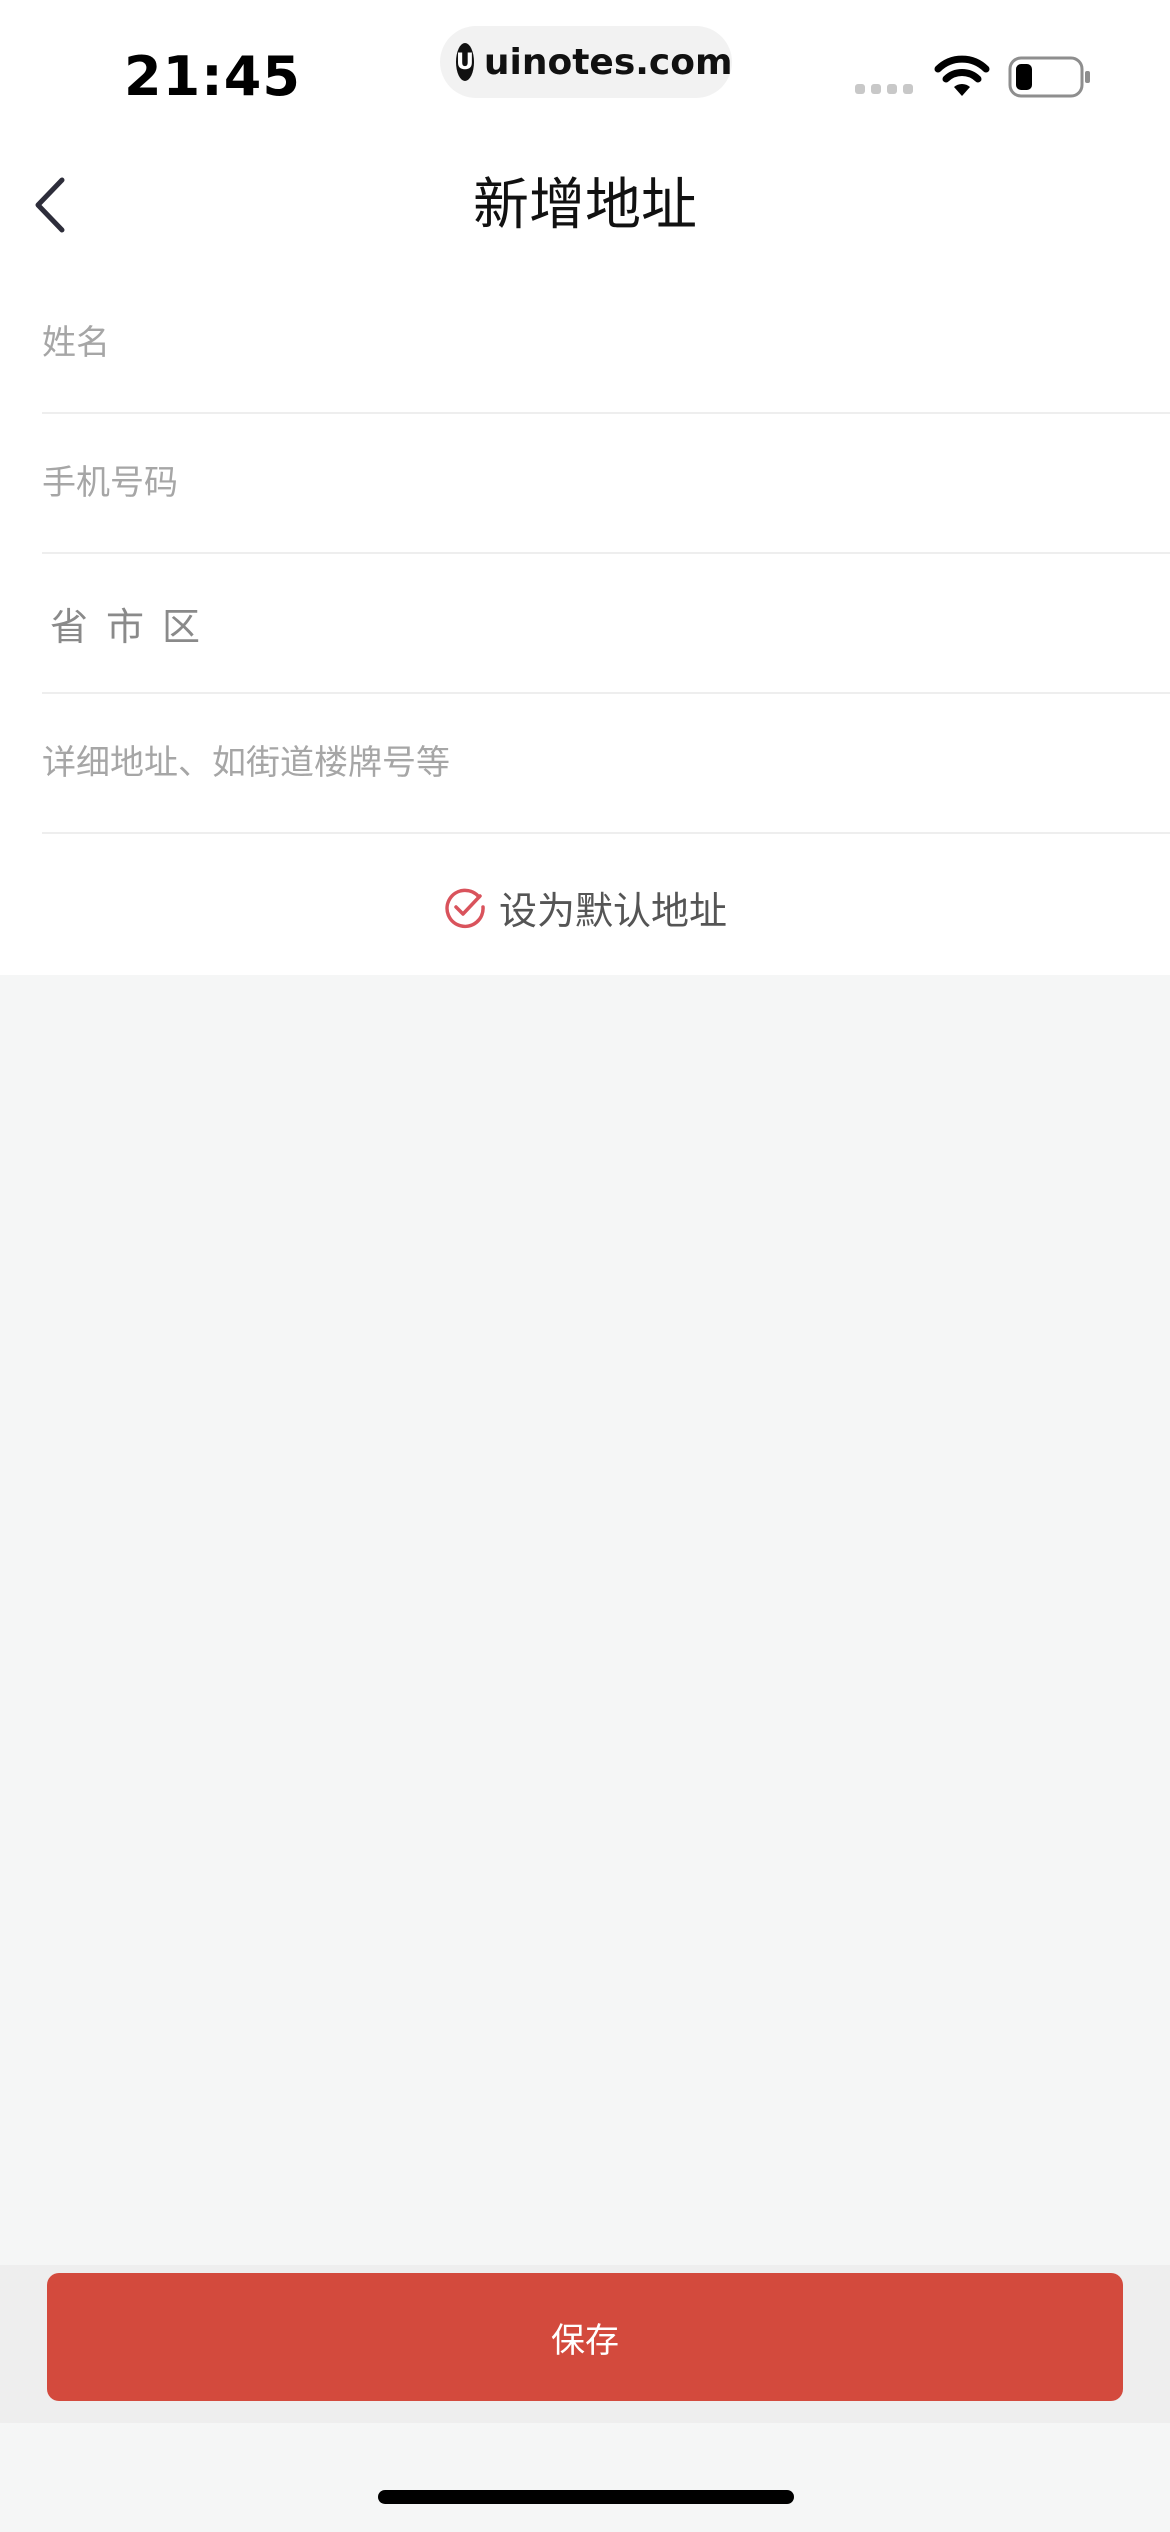 The height and width of the screenshot is (2532, 1170). What do you see at coordinates (592, 483) in the screenshot?
I see `phone-field` at bounding box center [592, 483].